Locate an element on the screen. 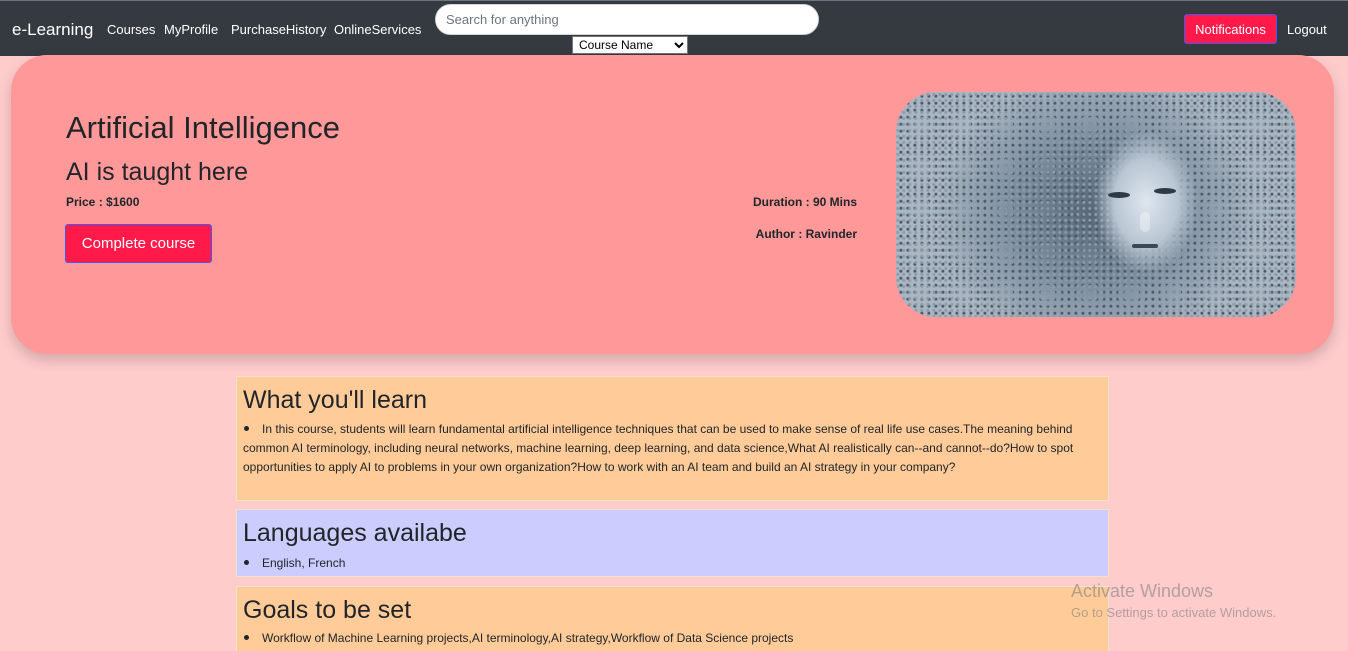 Image resolution: width=1348 pixels, height=651 pixels. image-nose is located at coordinates (1145, 222).